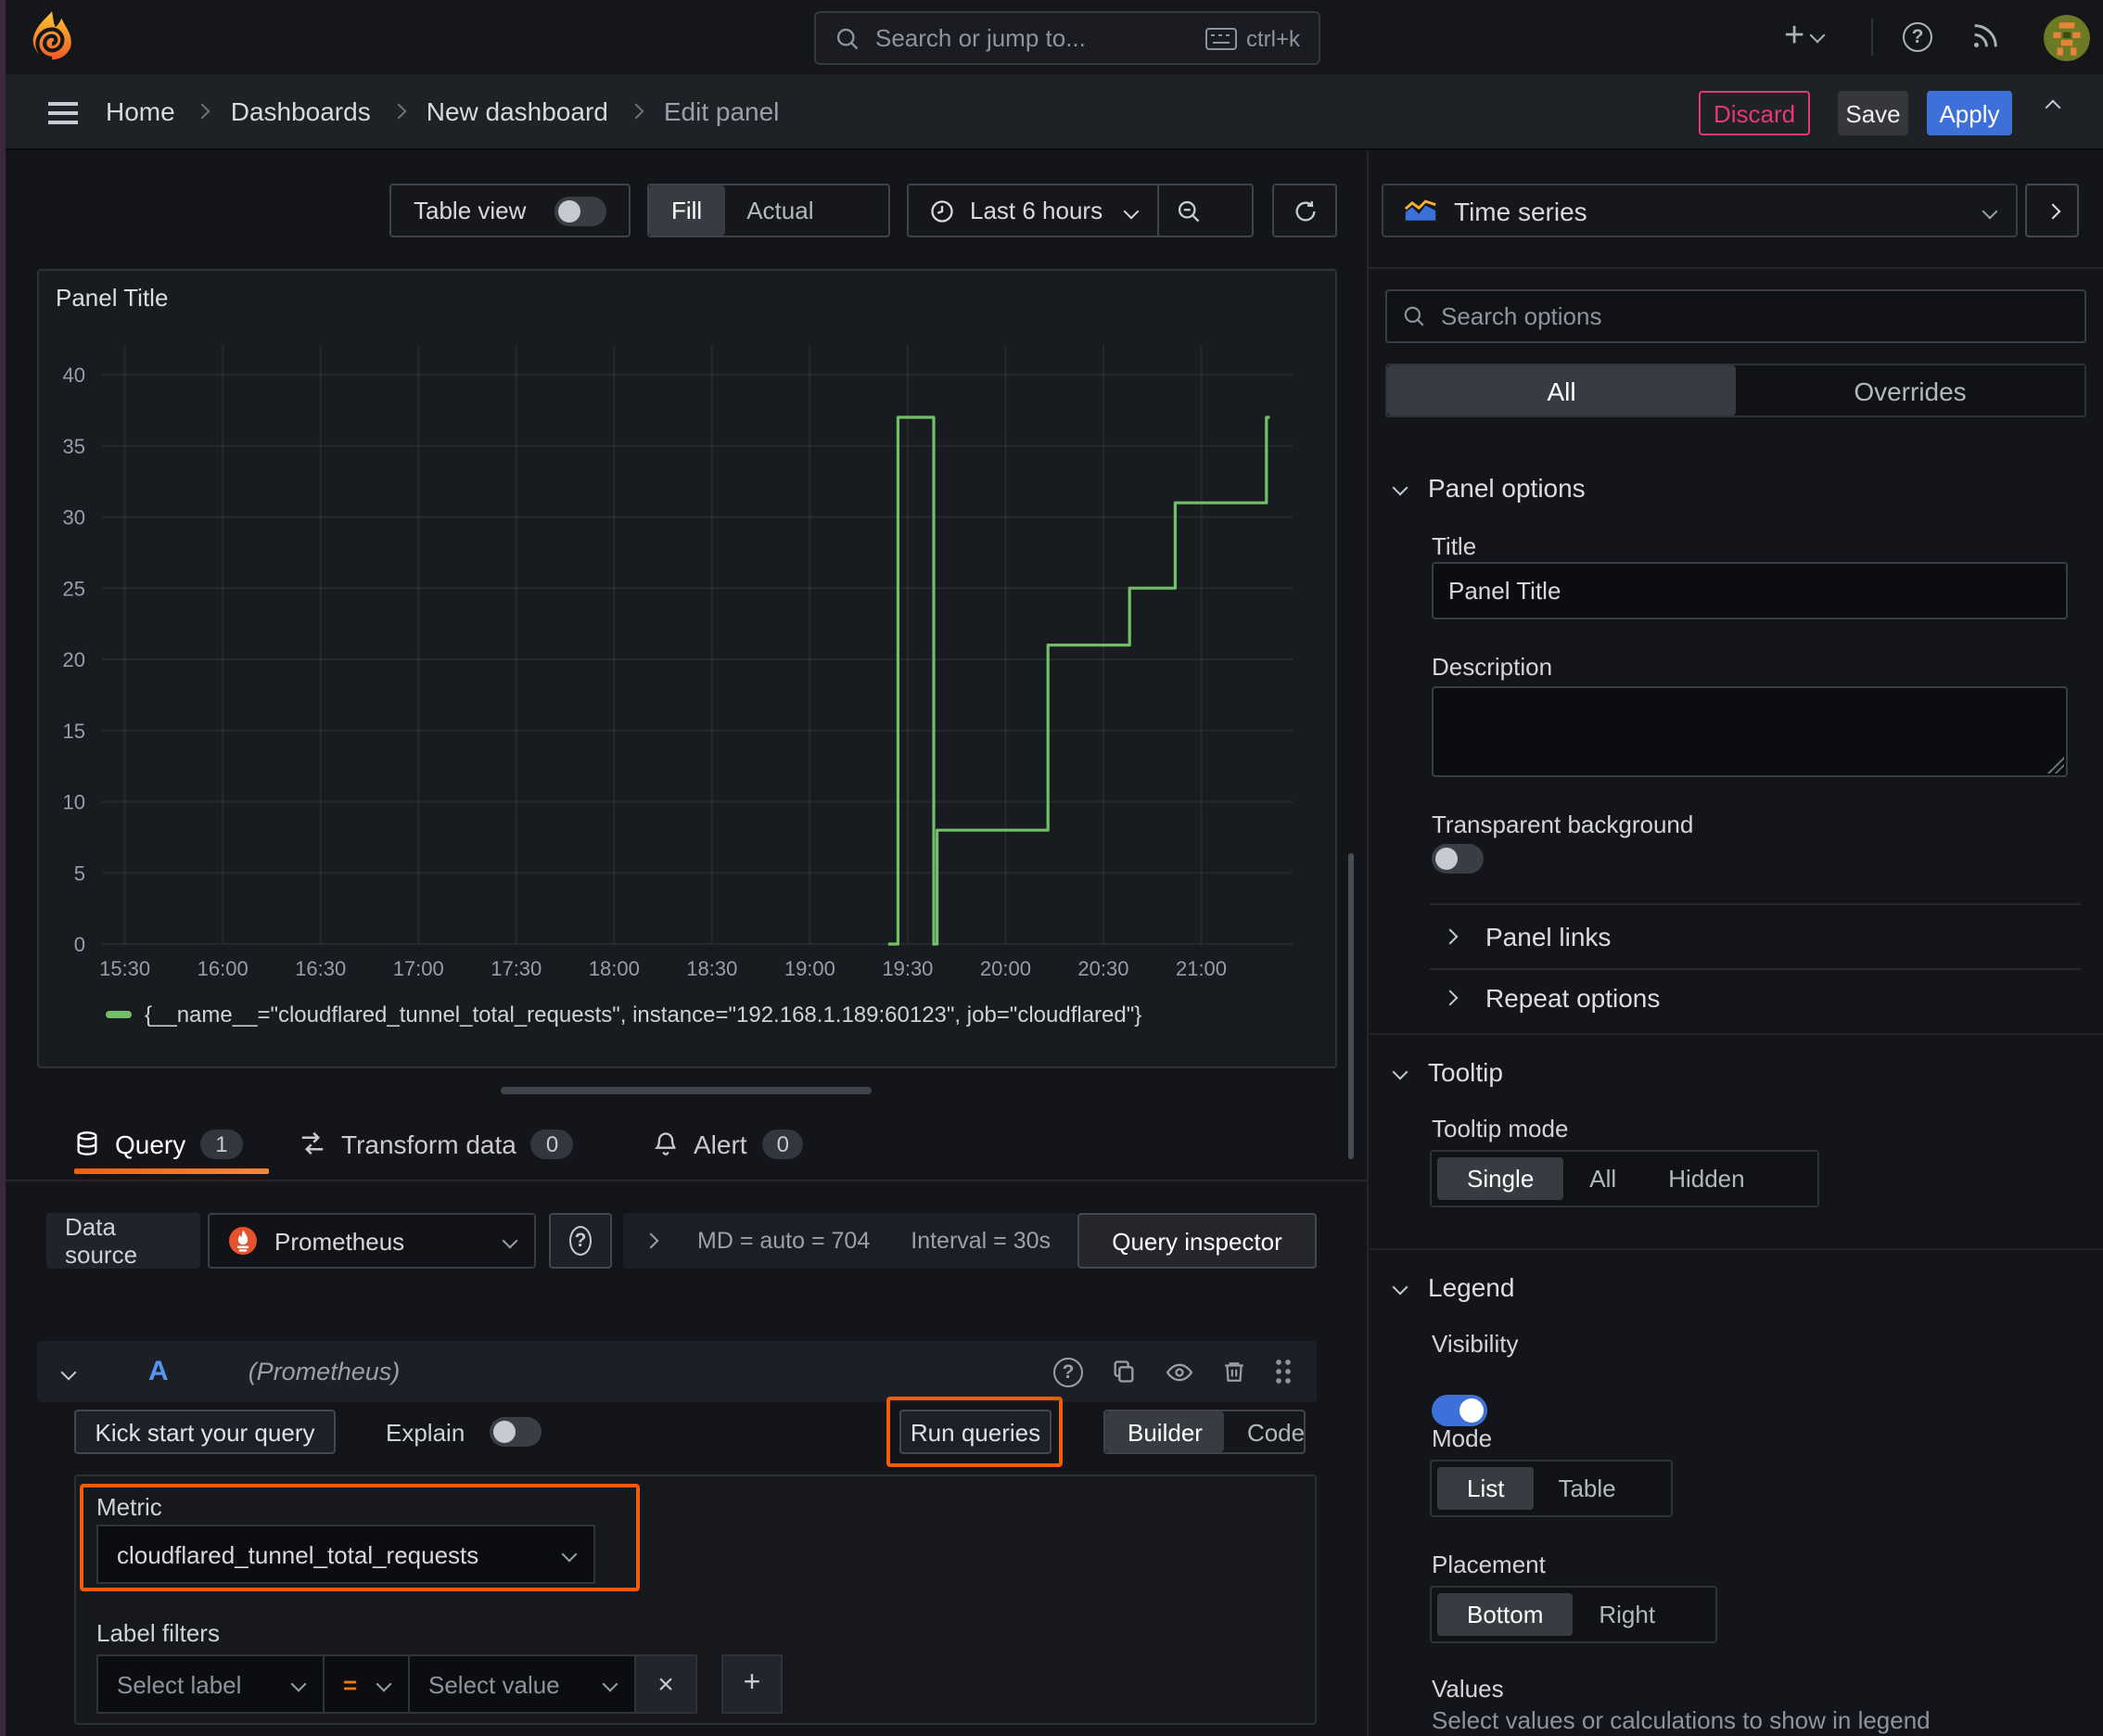  Describe the element at coordinates (1700, 210) in the screenshot. I see `visualization-picker: Time series` at that location.